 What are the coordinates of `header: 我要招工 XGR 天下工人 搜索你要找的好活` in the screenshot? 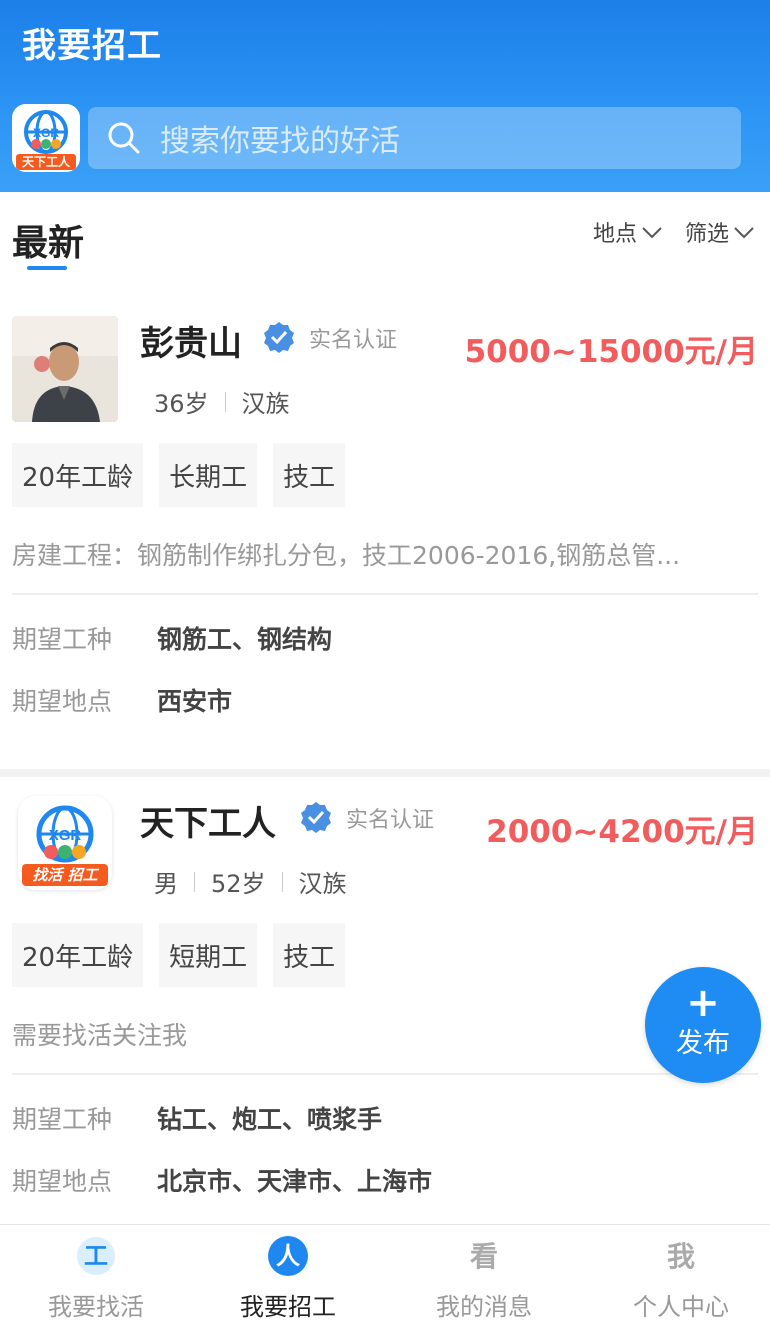 It's located at (385, 96).